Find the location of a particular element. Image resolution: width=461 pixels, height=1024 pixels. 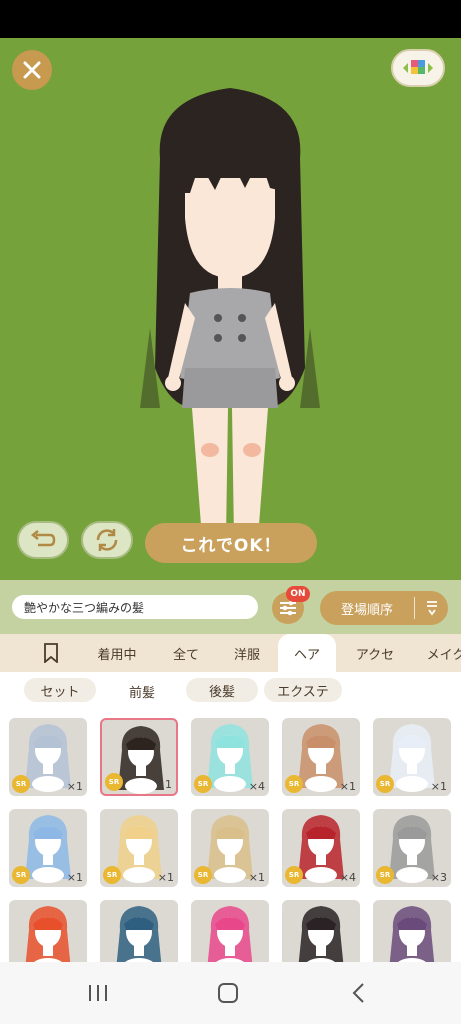

sort-label: 登場順序 is located at coordinates (366, 610).